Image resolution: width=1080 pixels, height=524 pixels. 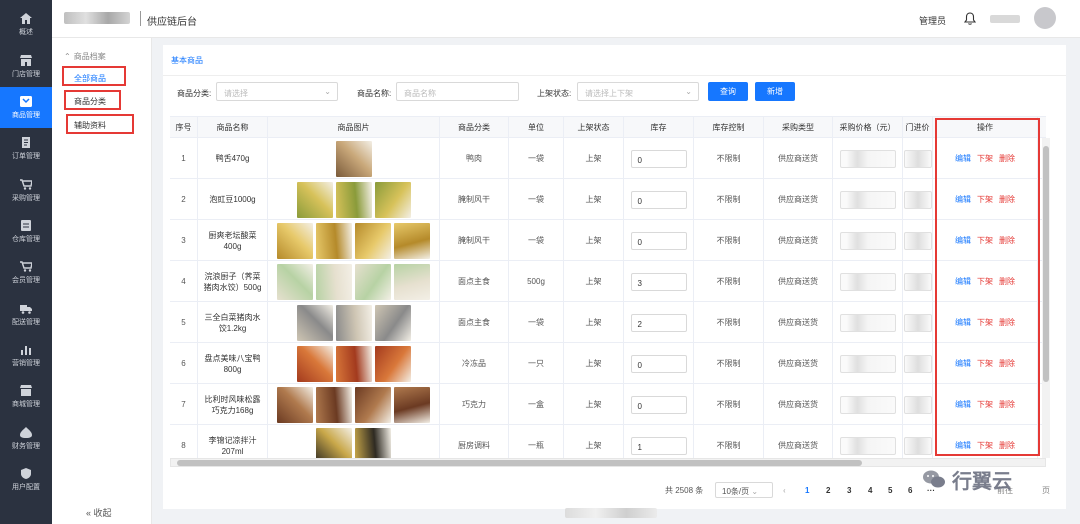 I want to click on avatar, so click(x=1045, y=18).